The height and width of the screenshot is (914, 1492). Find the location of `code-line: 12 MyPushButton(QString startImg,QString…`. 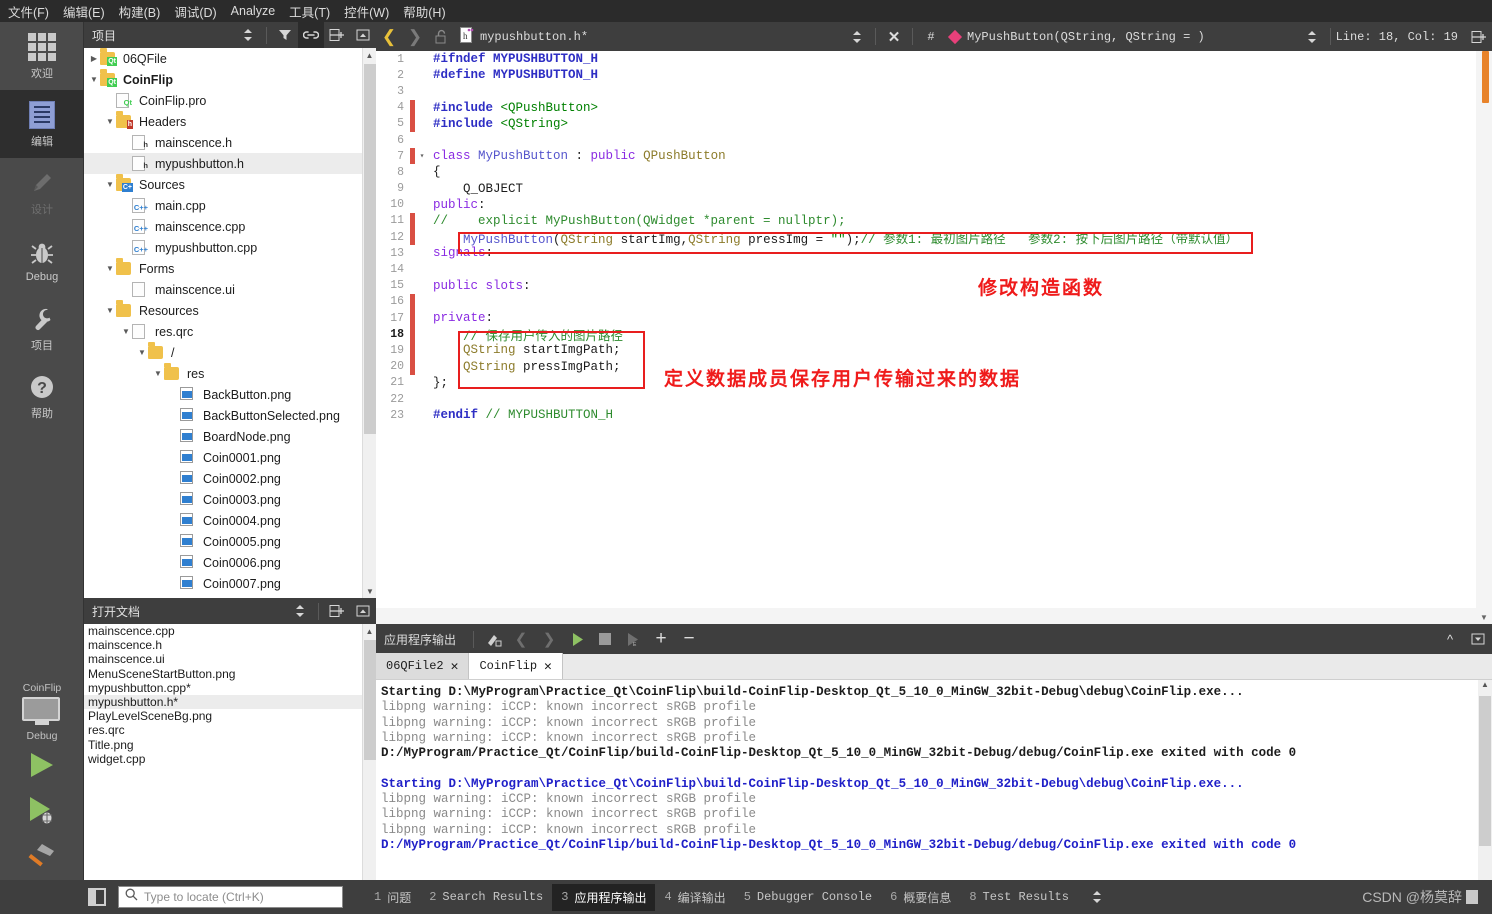

code-line: 12 MyPushButton(QString startImg,QString… is located at coordinates (926, 238).